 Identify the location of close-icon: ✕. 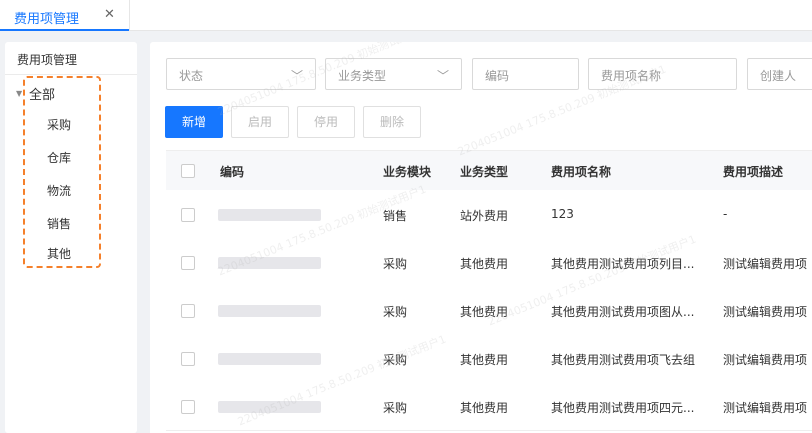
(109, 14).